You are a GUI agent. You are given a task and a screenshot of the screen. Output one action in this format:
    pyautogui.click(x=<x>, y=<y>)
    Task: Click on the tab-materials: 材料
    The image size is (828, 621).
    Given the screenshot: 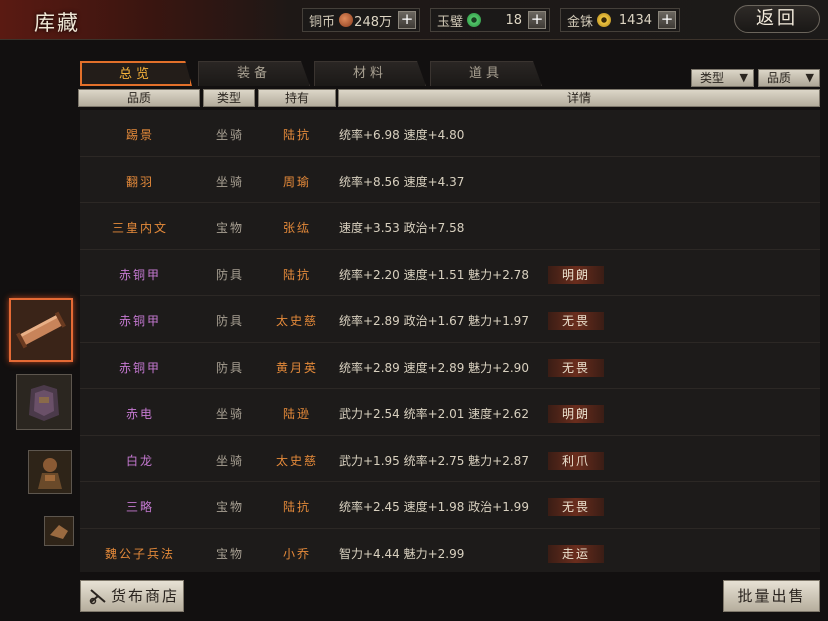 What is the action you would take?
    pyautogui.click(x=370, y=73)
    